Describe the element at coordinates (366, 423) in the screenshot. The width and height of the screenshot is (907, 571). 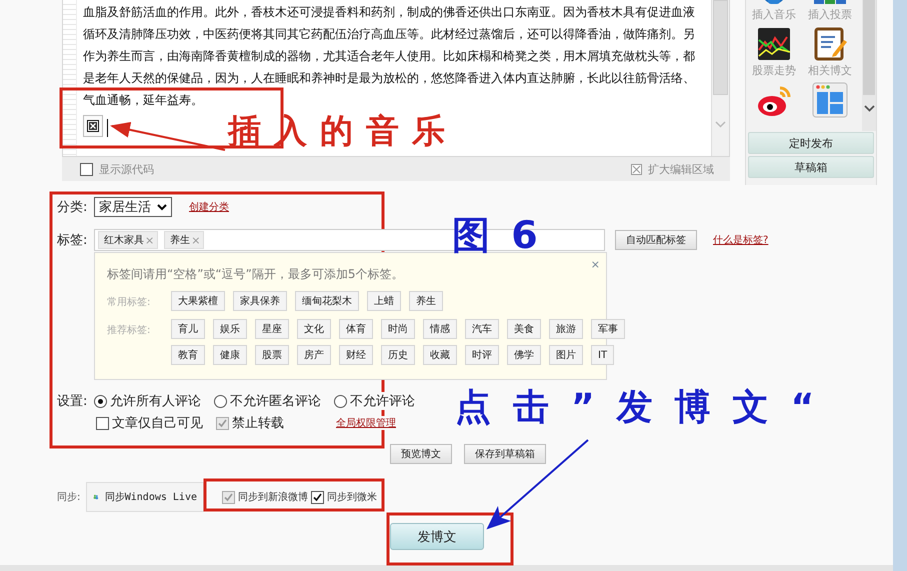
I see `permission-settings-link: 全局权限管理` at that location.